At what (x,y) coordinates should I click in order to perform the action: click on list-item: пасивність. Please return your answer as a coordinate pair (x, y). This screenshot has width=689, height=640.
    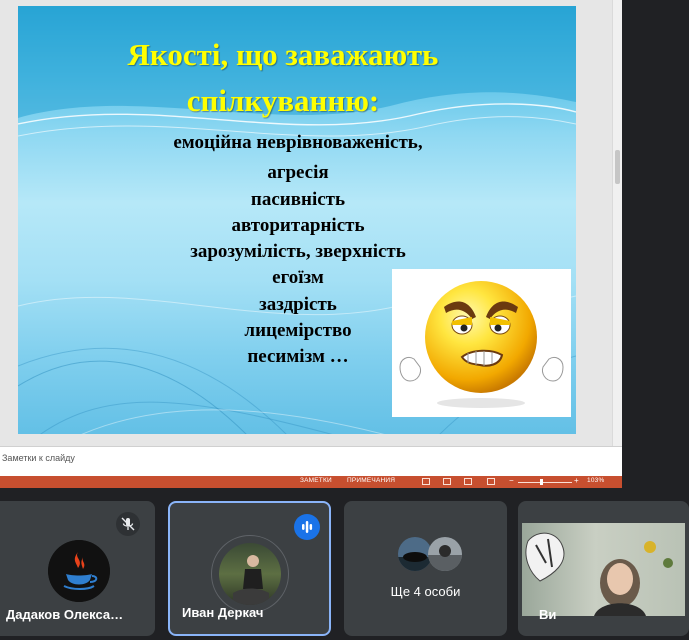
    Looking at the image, I should click on (298, 199).